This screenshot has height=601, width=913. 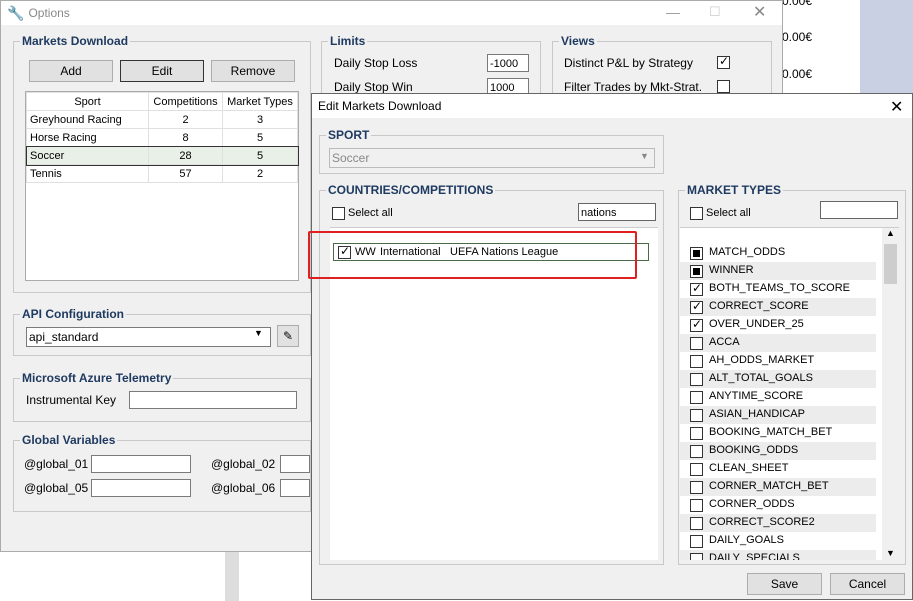 I want to click on market-types-title: MARKET TYPES, so click(x=734, y=190).